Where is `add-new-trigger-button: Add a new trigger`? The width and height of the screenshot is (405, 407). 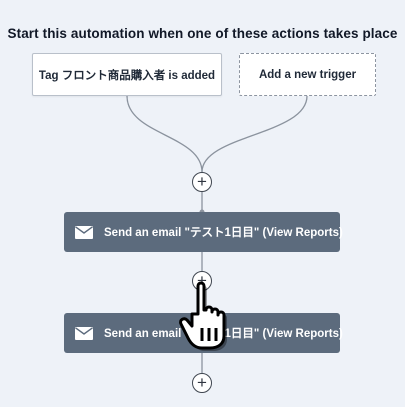 add-new-trigger-button: Add a new trigger is located at coordinates (307, 74).